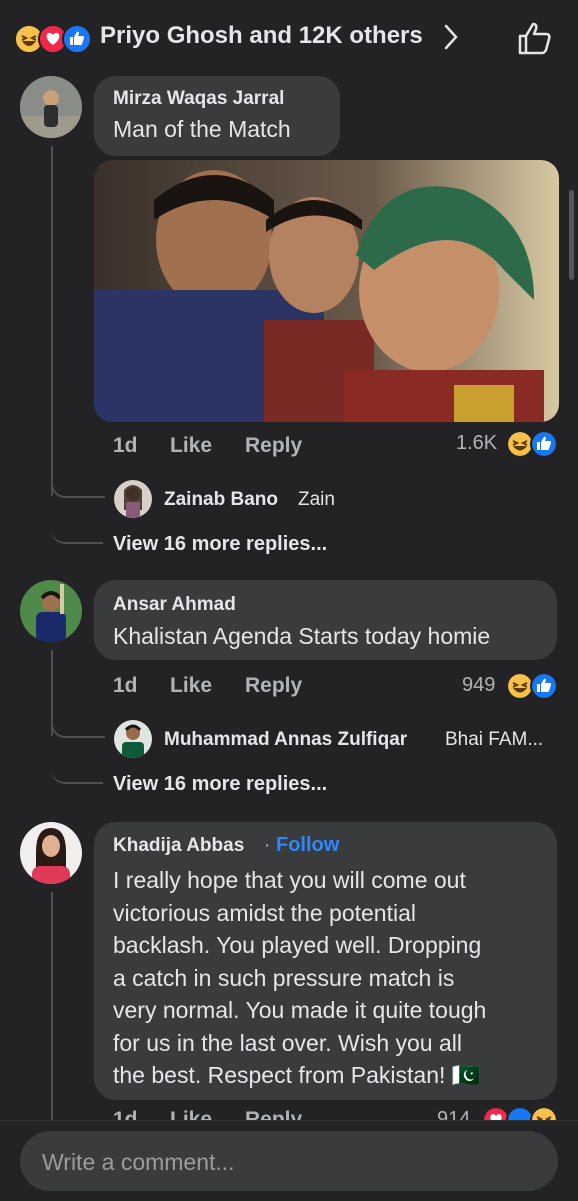 Image resolution: width=578 pixels, height=1201 pixels. I want to click on haha-icon, so click(544, 1113).